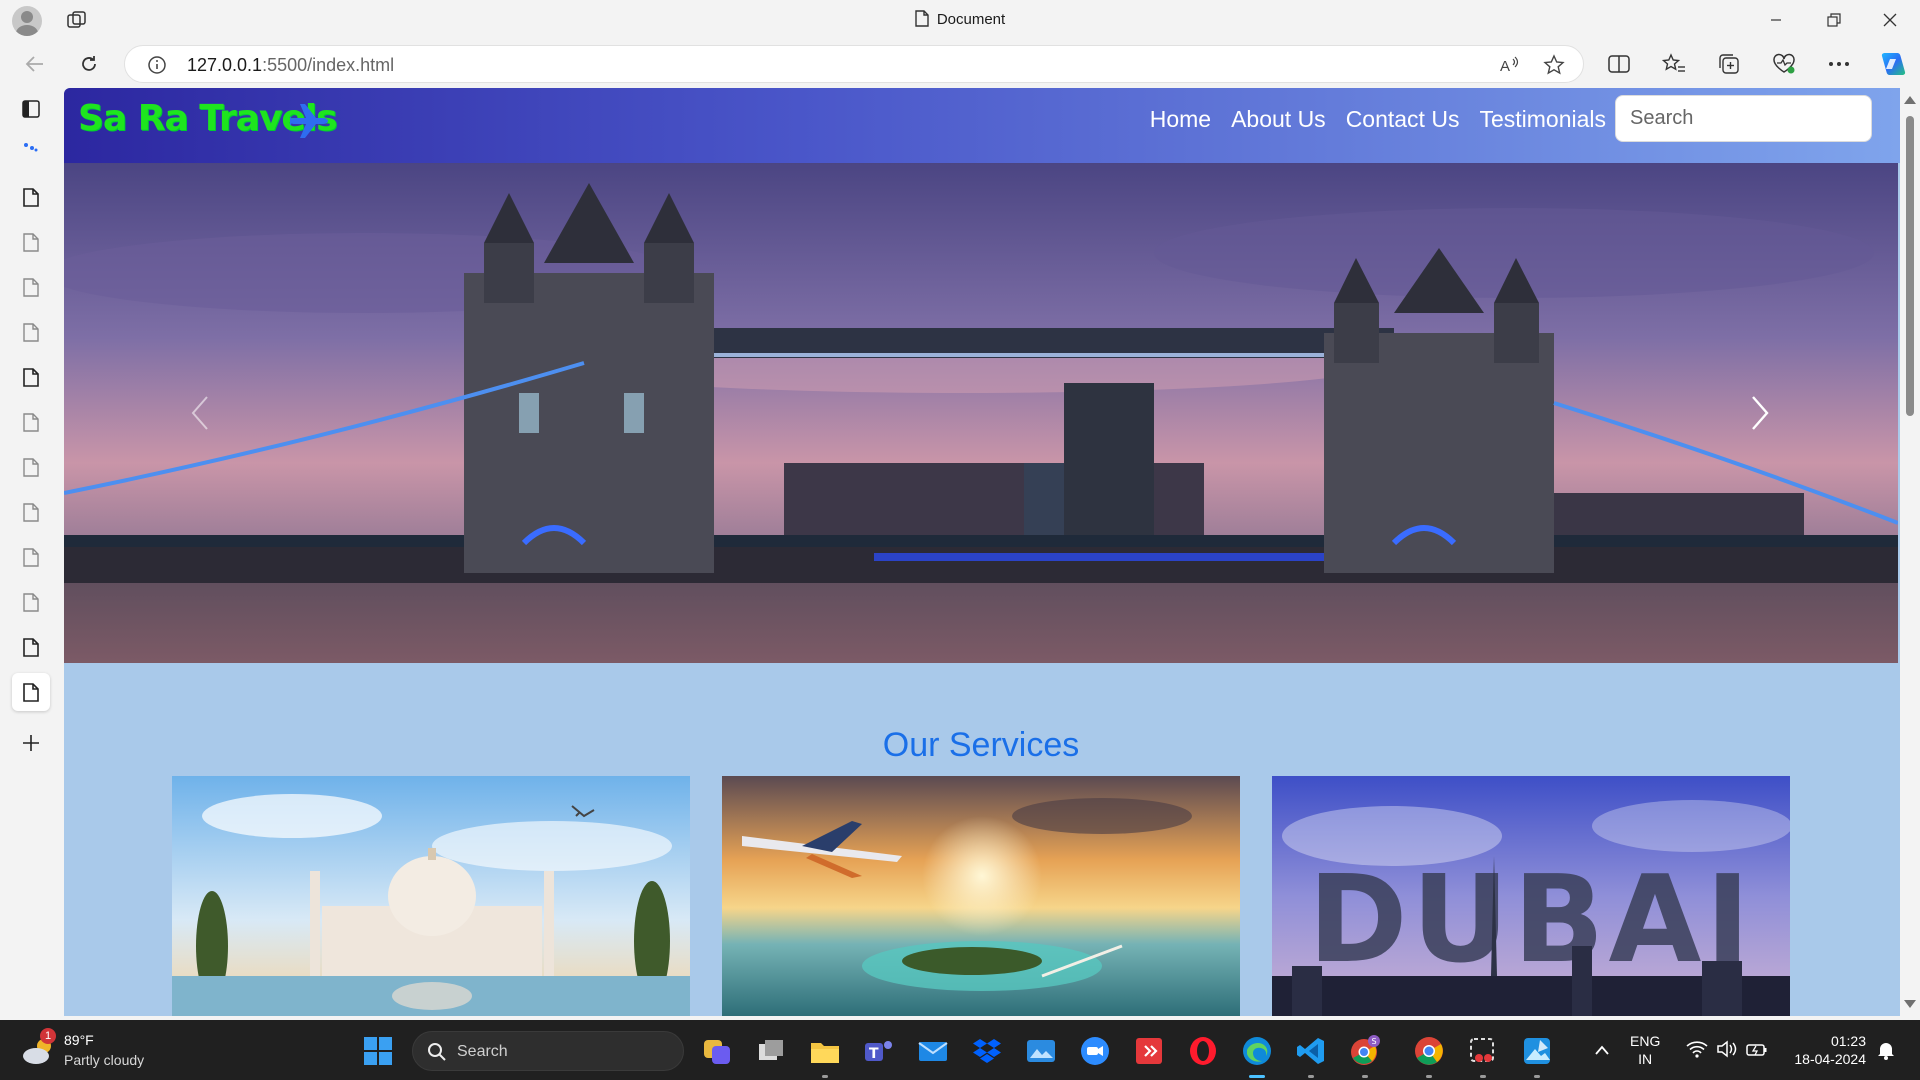 Image resolution: width=1920 pixels, height=1080 pixels. Describe the element at coordinates (1910, 1004) in the screenshot. I see `scroll-down-arrow` at that location.